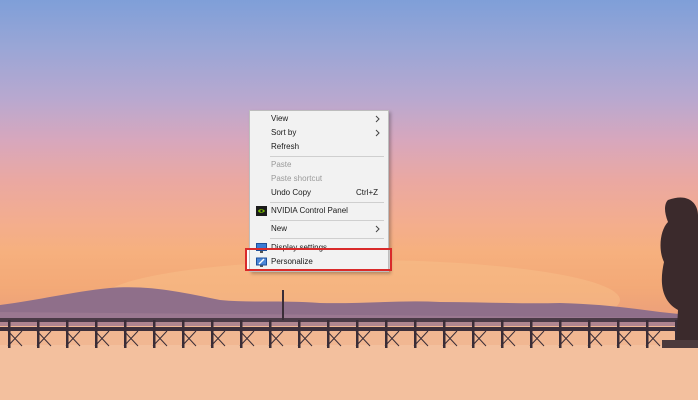  Describe the element at coordinates (319, 119) in the screenshot. I see `menu-item-view: View` at that location.